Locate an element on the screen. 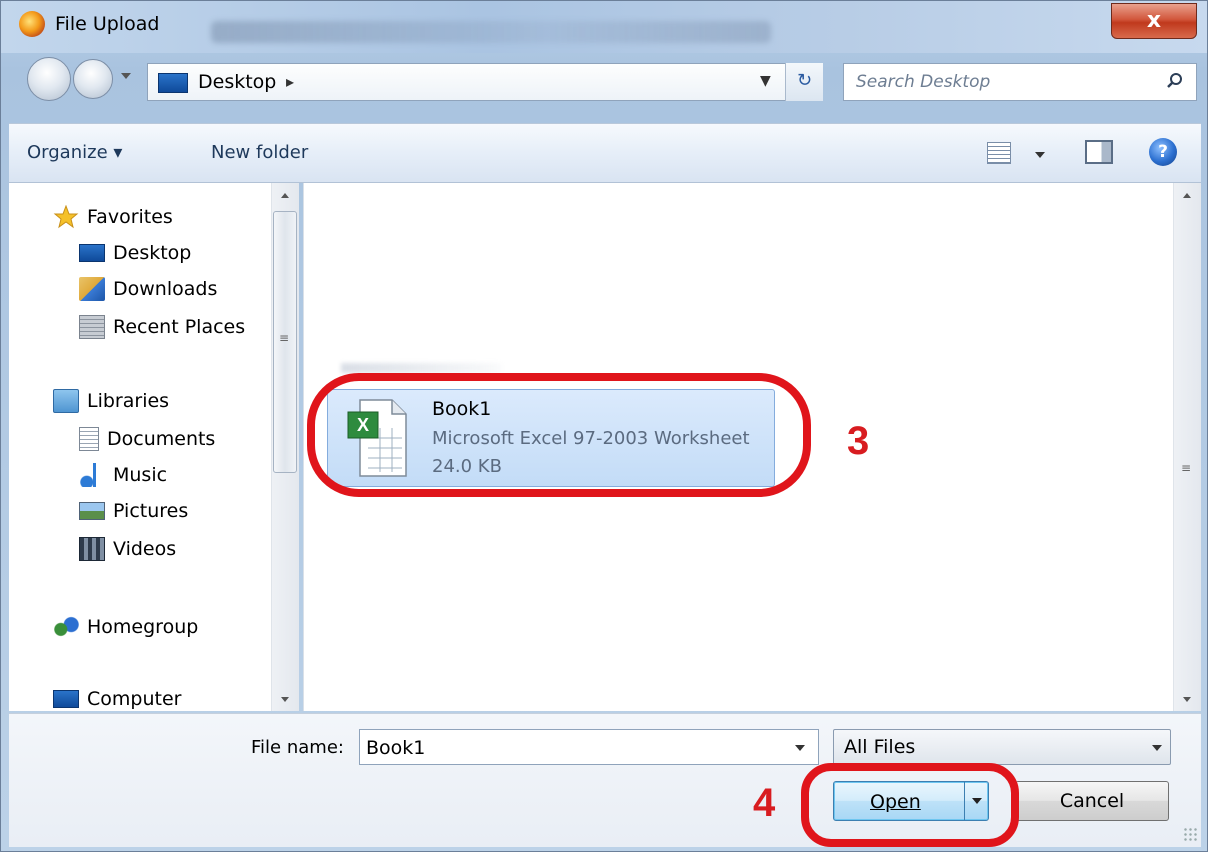  computer-icon is located at coordinates (66, 699).